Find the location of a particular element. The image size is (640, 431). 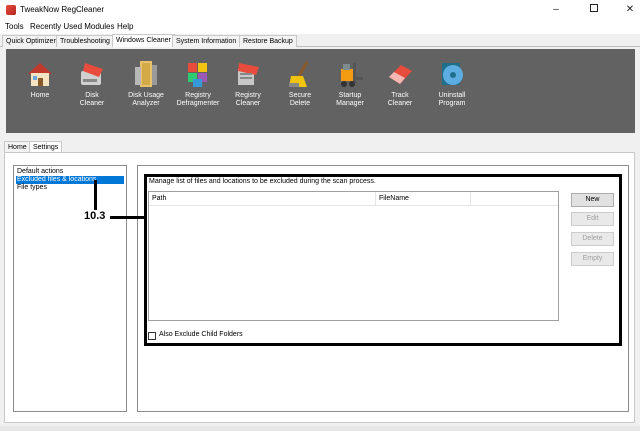

toolbar-disk-usage-analyzer-button: Disk Usage Analyzer is located at coordinates (146, 83).